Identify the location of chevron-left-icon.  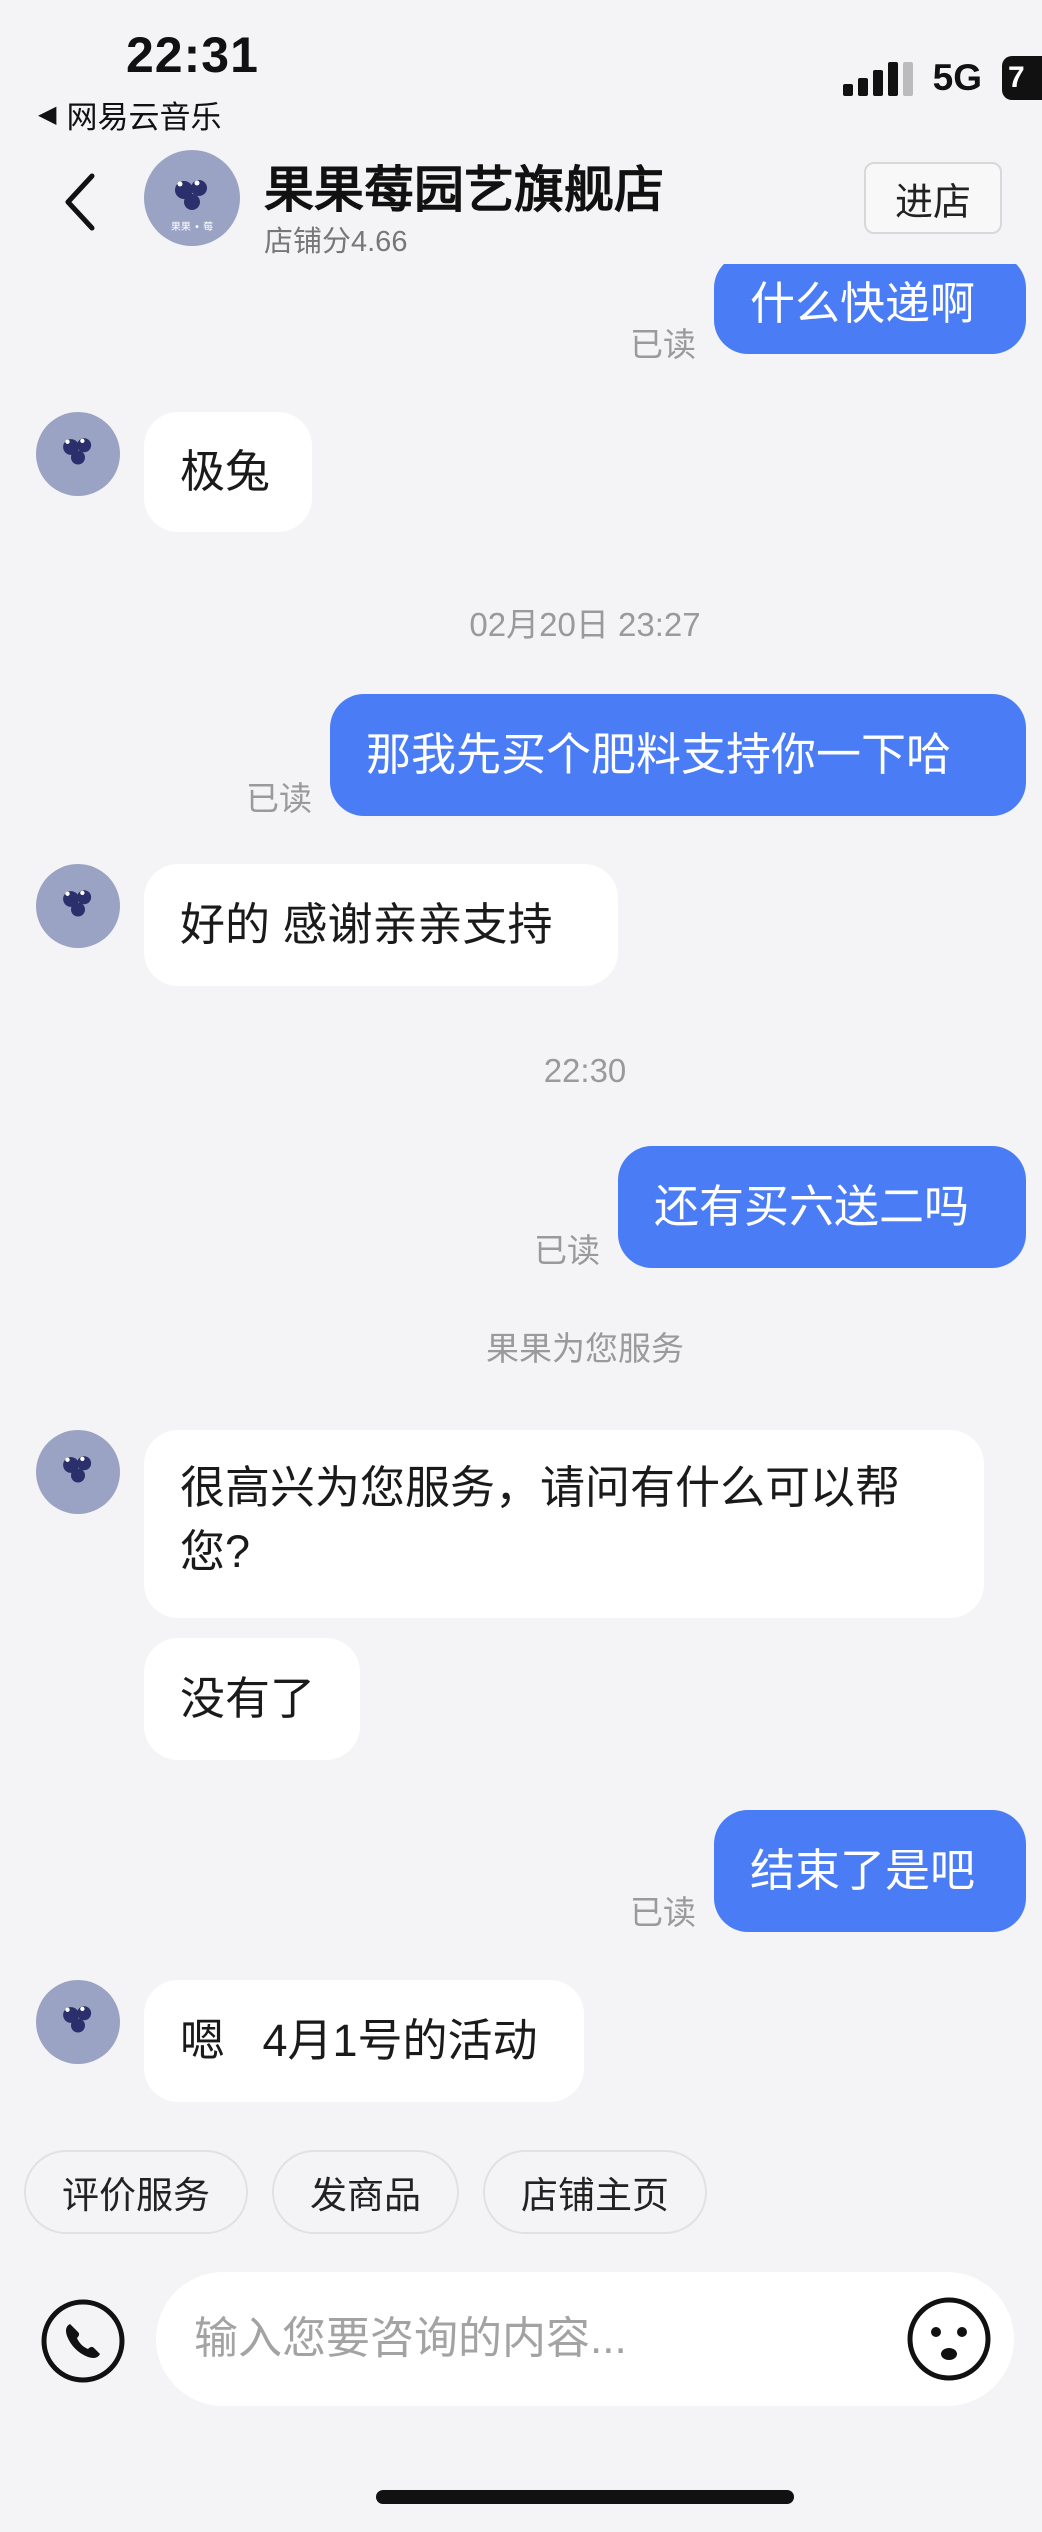
(80, 202).